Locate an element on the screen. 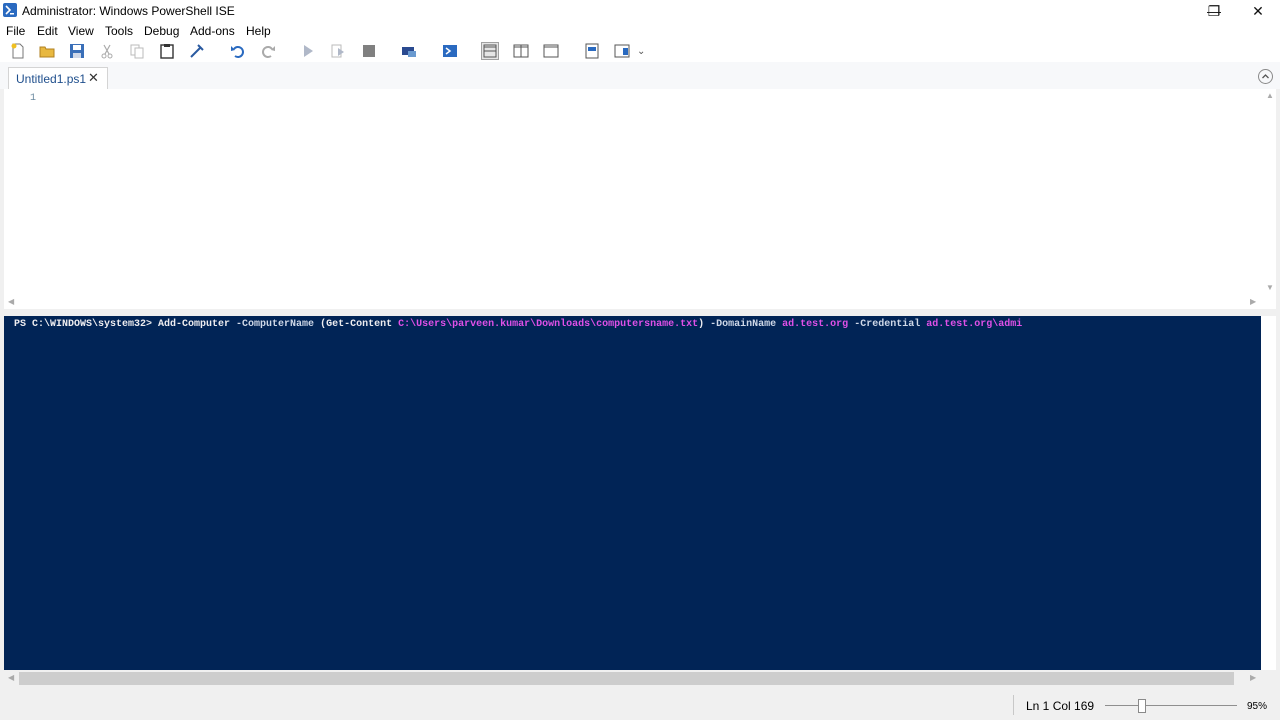 This screenshot has height=720, width=1280. scroll-down-icon: ▼ is located at coordinates (1270, 287).